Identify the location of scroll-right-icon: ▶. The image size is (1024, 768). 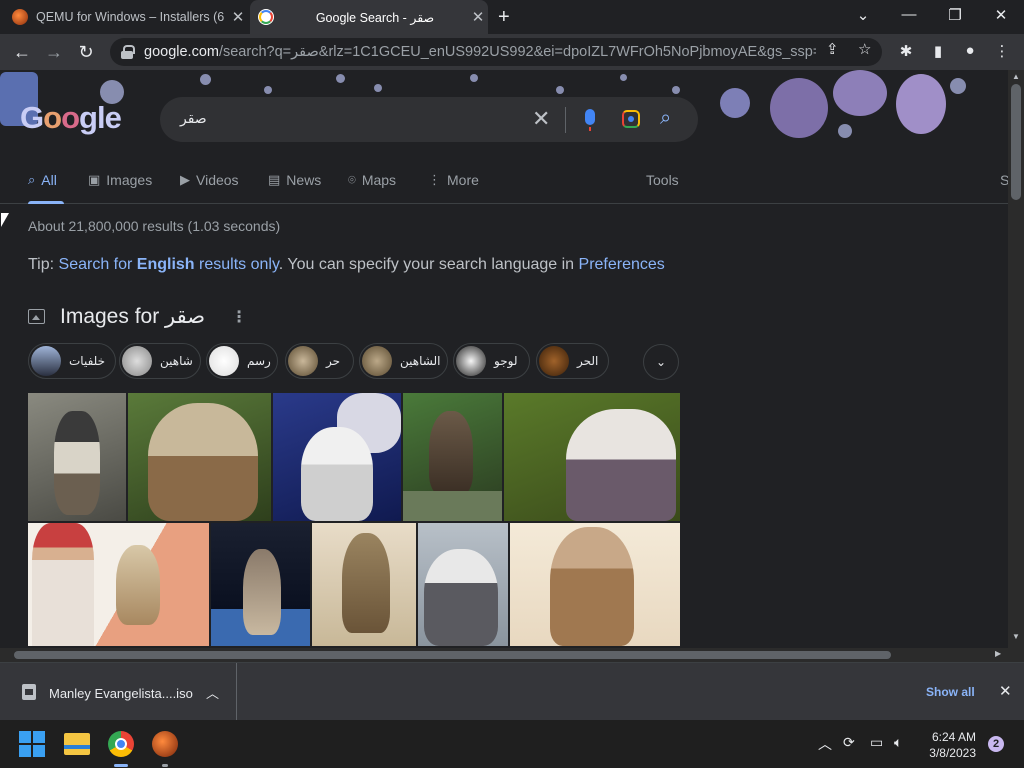
(998, 653).